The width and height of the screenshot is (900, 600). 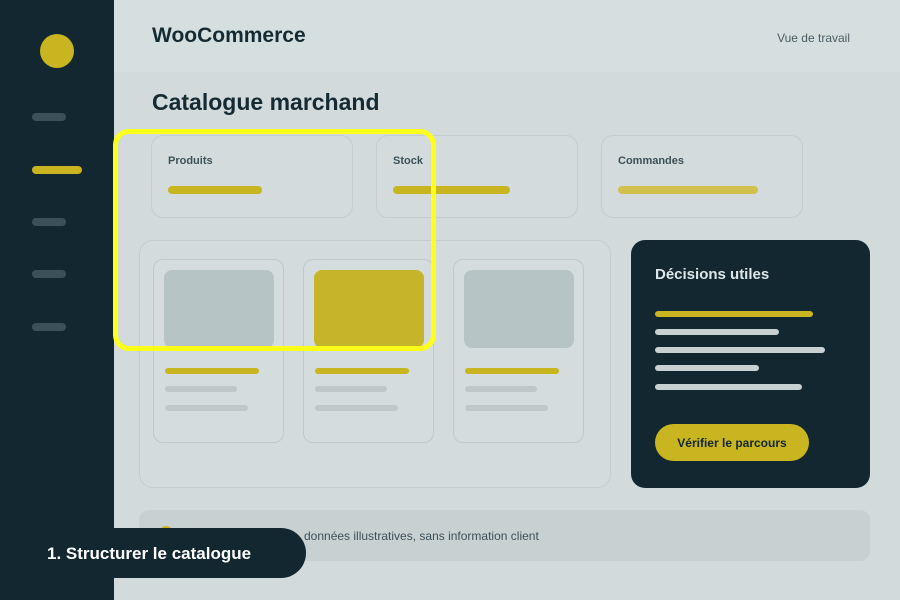 What do you see at coordinates (408, 161) in the screenshot?
I see `stat-label-stock: Stock` at bounding box center [408, 161].